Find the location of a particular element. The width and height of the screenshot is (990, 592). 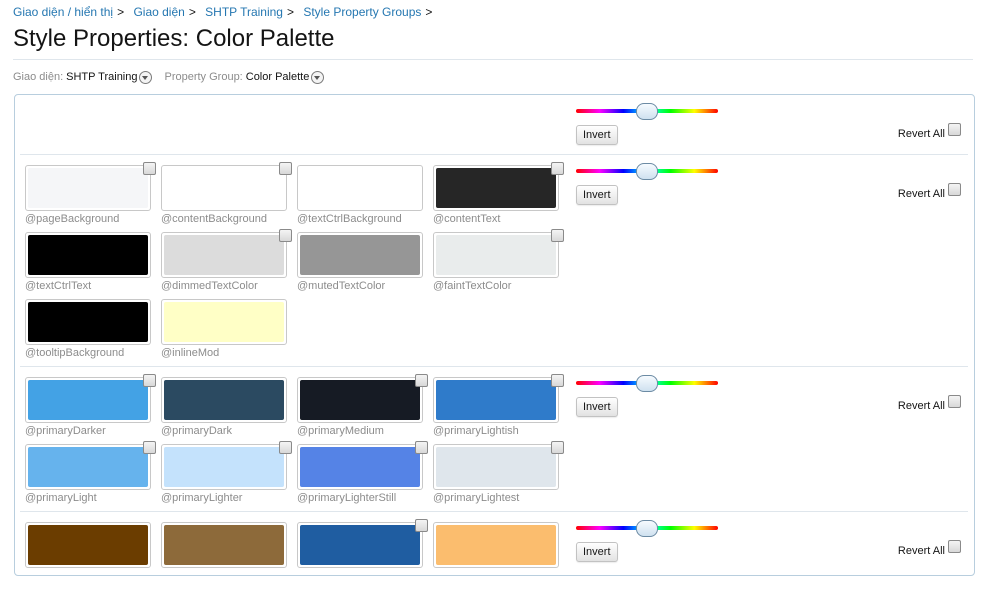

swatch-property-name: @pageBackground is located at coordinates (72, 219).